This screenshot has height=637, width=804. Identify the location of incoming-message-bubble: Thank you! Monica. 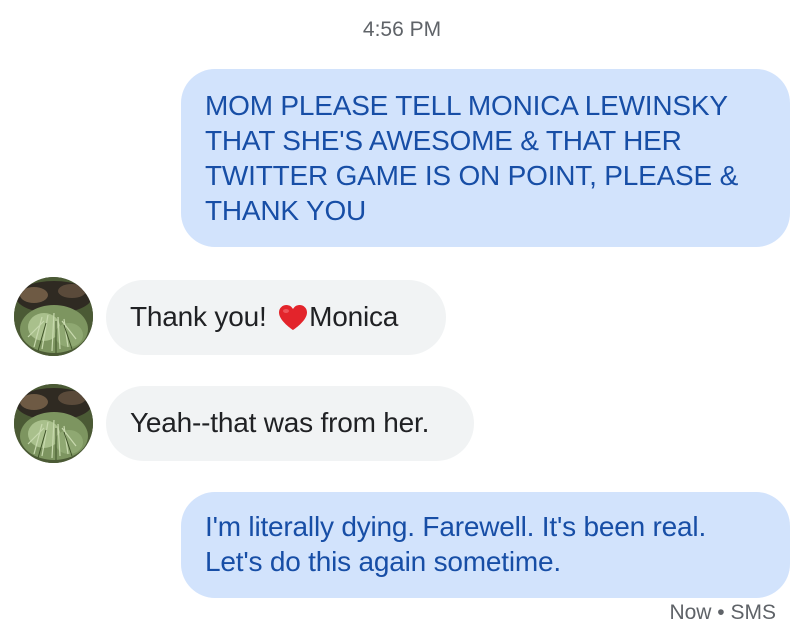
(276, 317).